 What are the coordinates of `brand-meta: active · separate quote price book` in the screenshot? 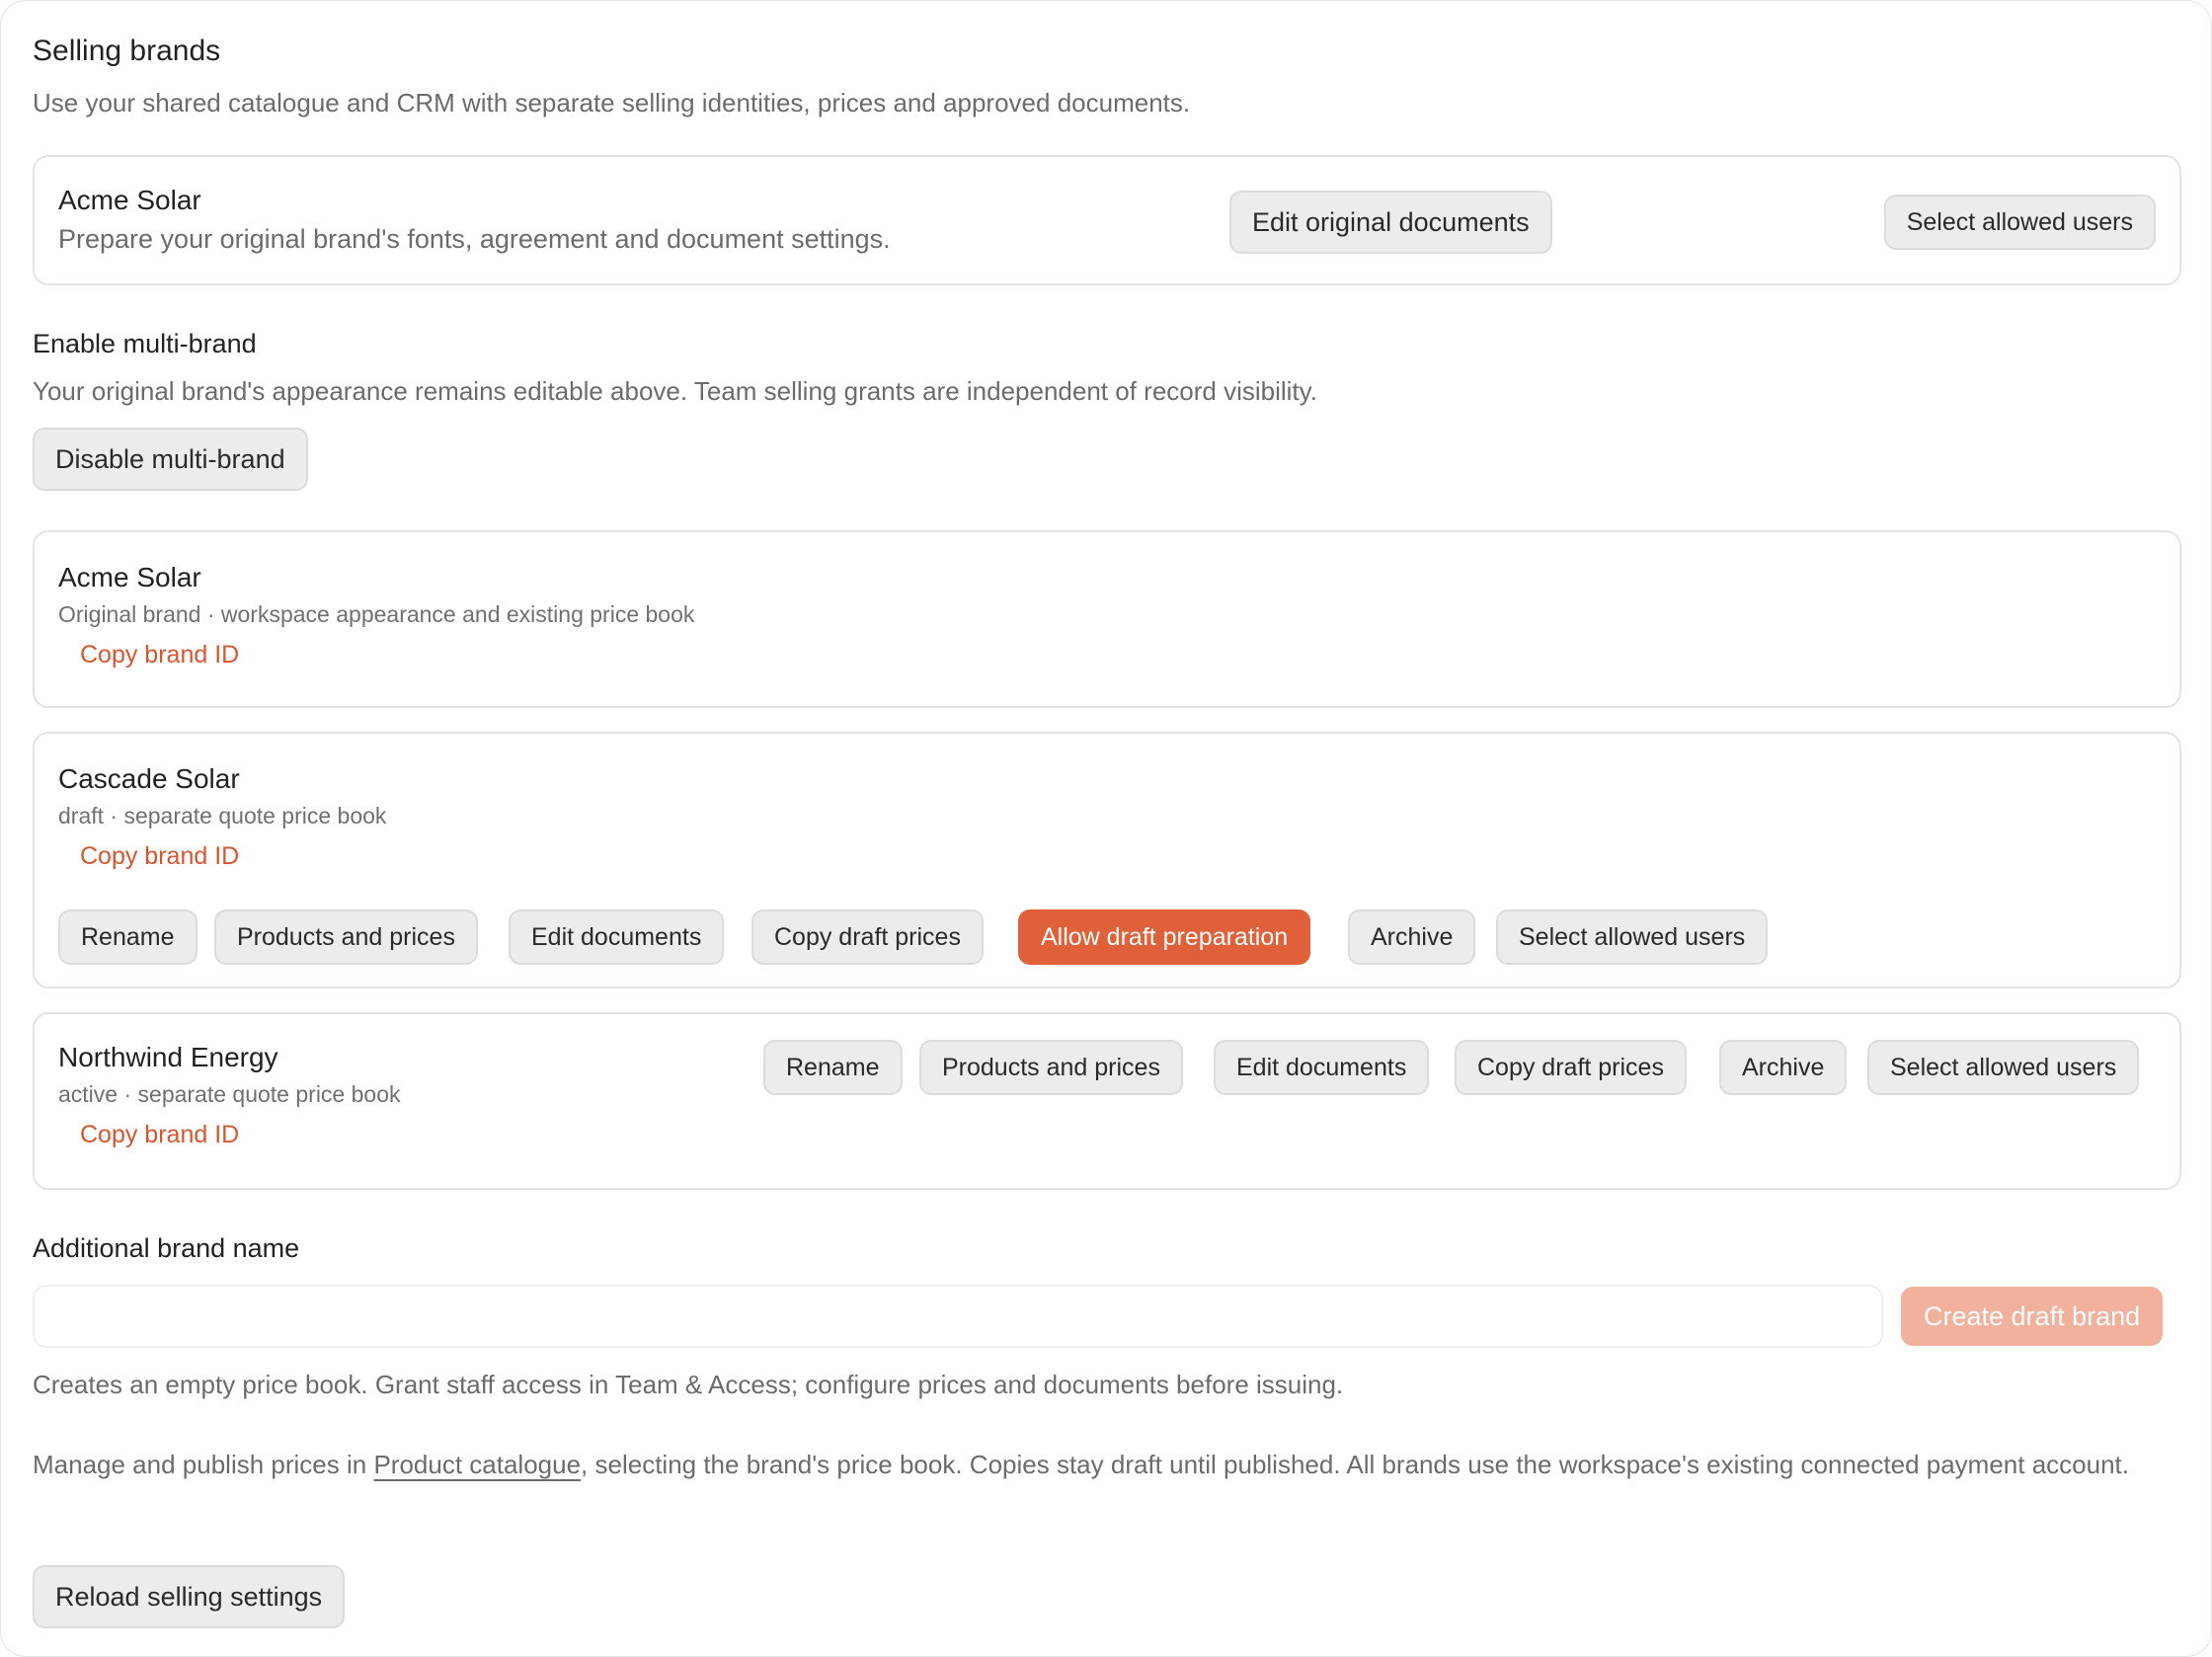 It's located at (229, 1094).